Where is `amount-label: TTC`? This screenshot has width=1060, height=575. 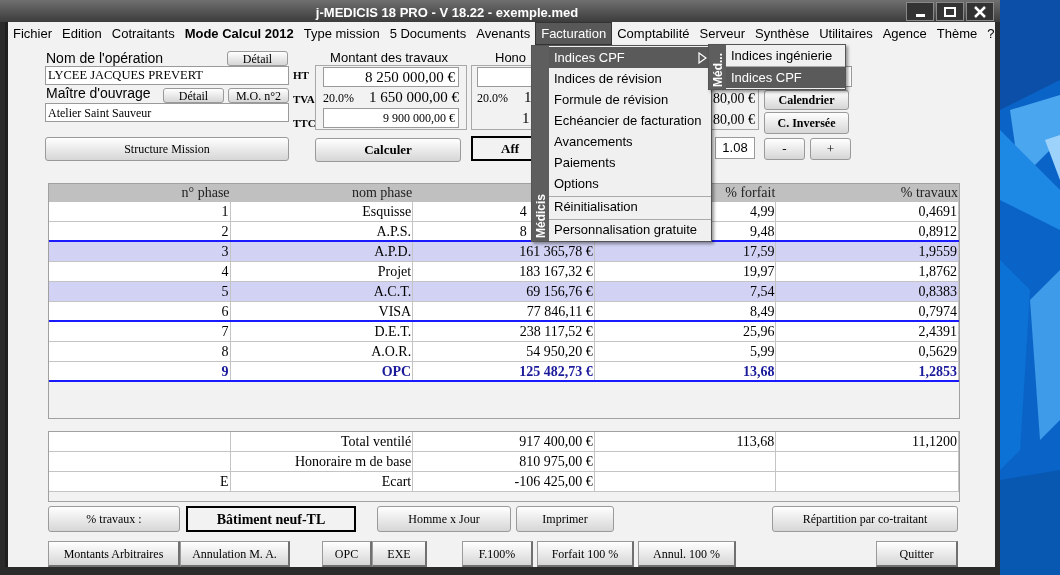 amount-label: TTC is located at coordinates (304, 123).